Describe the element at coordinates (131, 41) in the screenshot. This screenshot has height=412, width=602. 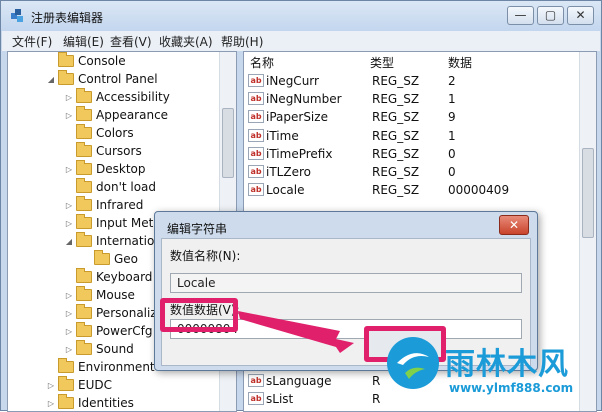
I see `menu-view: 查看(V)` at that location.